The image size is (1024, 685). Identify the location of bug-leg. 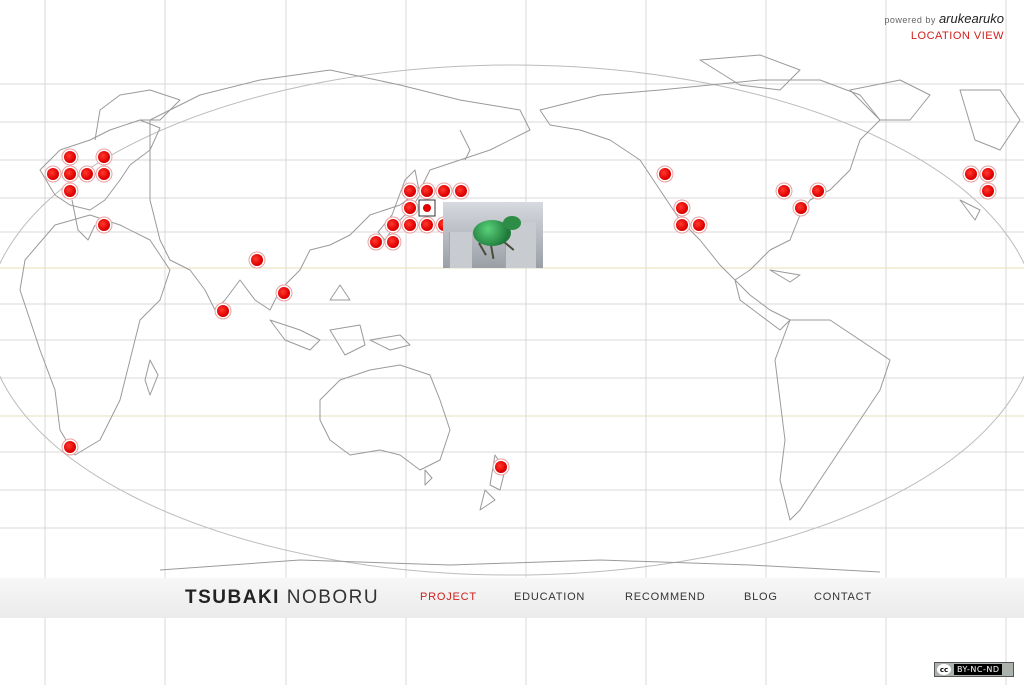
(492, 251).